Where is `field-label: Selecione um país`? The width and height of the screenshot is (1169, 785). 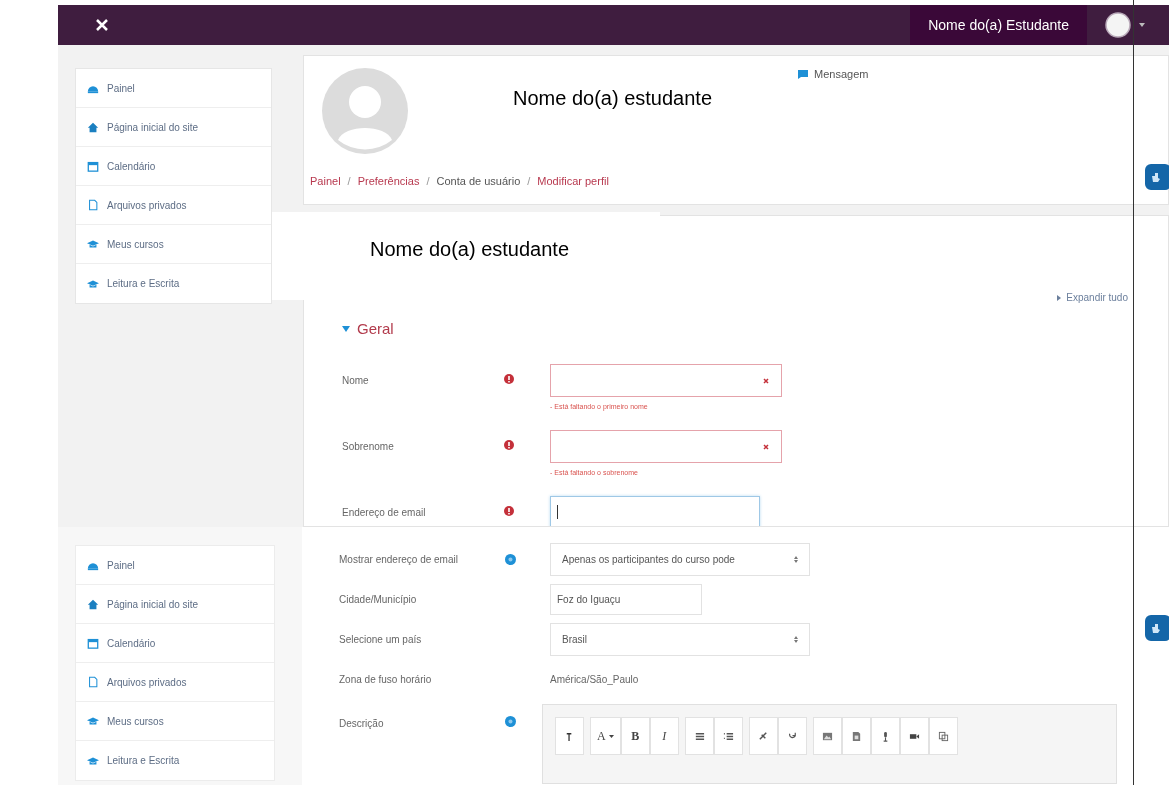 field-label: Selecione um país is located at coordinates (381, 640).